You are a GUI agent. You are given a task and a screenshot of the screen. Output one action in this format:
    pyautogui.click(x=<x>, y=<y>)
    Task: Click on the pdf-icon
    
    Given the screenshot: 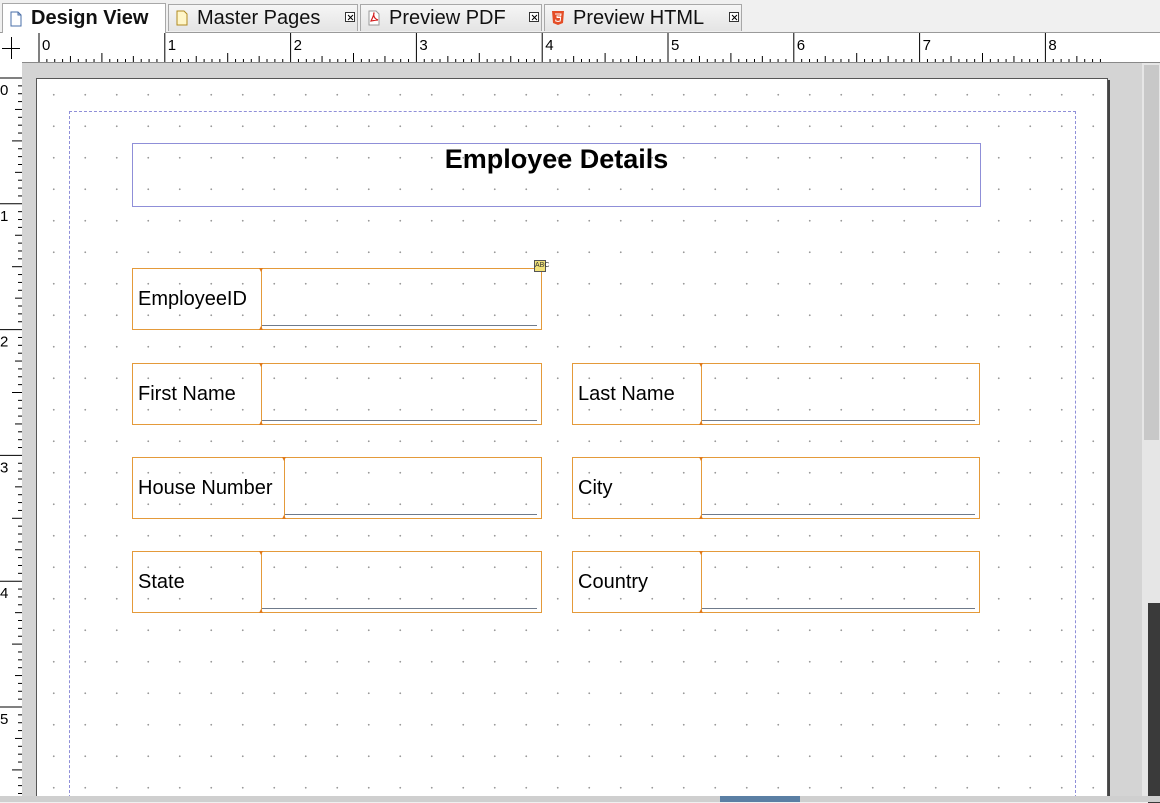 What is the action you would take?
    pyautogui.click(x=374, y=18)
    